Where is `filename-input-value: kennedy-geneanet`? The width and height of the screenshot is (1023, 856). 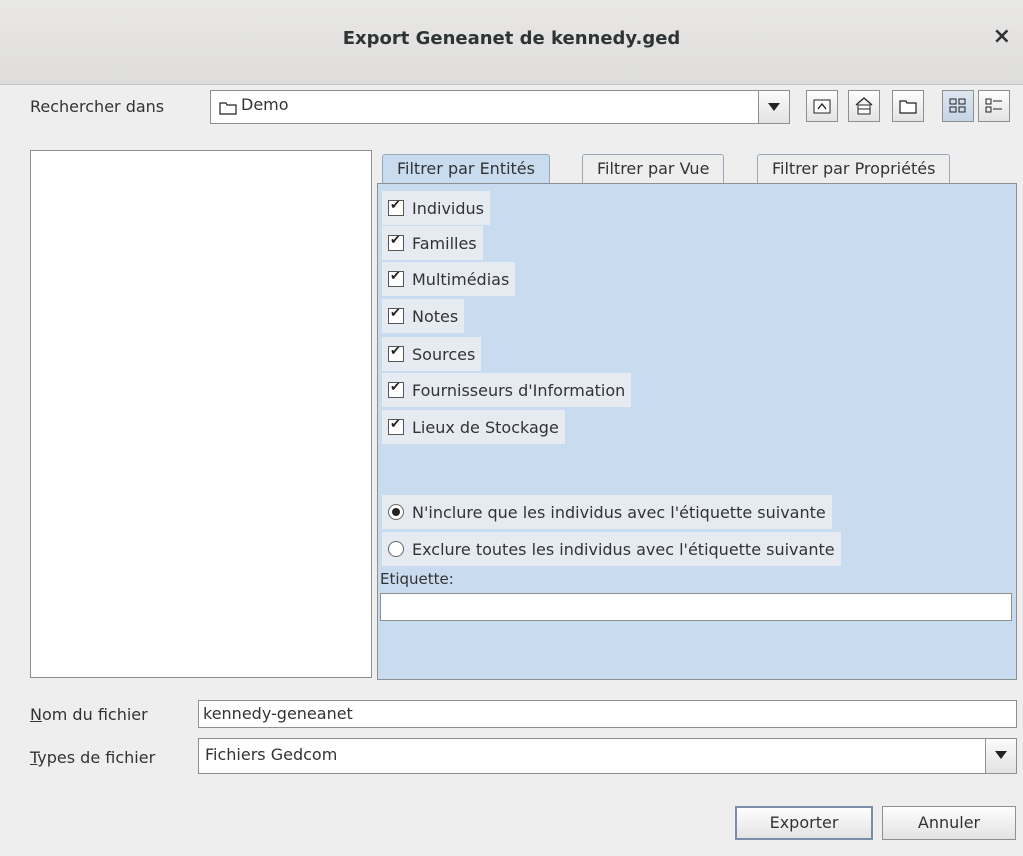 filename-input-value: kennedy-geneanet is located at coordinates (278, 713).